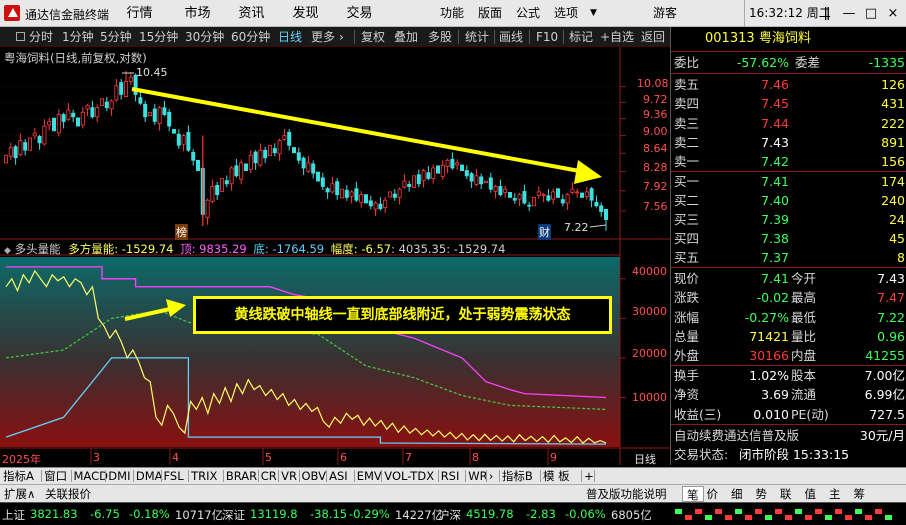  What do you see at coordinates (289, 476) in the screenshot?
I see `indicator-tab-9: VR` at bounding box center [289, 476].